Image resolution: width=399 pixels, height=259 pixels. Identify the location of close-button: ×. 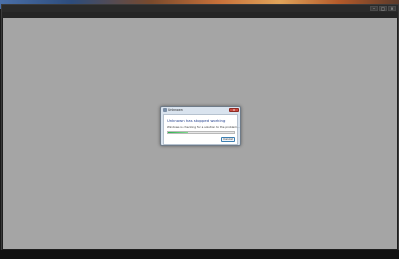
(392, 8).